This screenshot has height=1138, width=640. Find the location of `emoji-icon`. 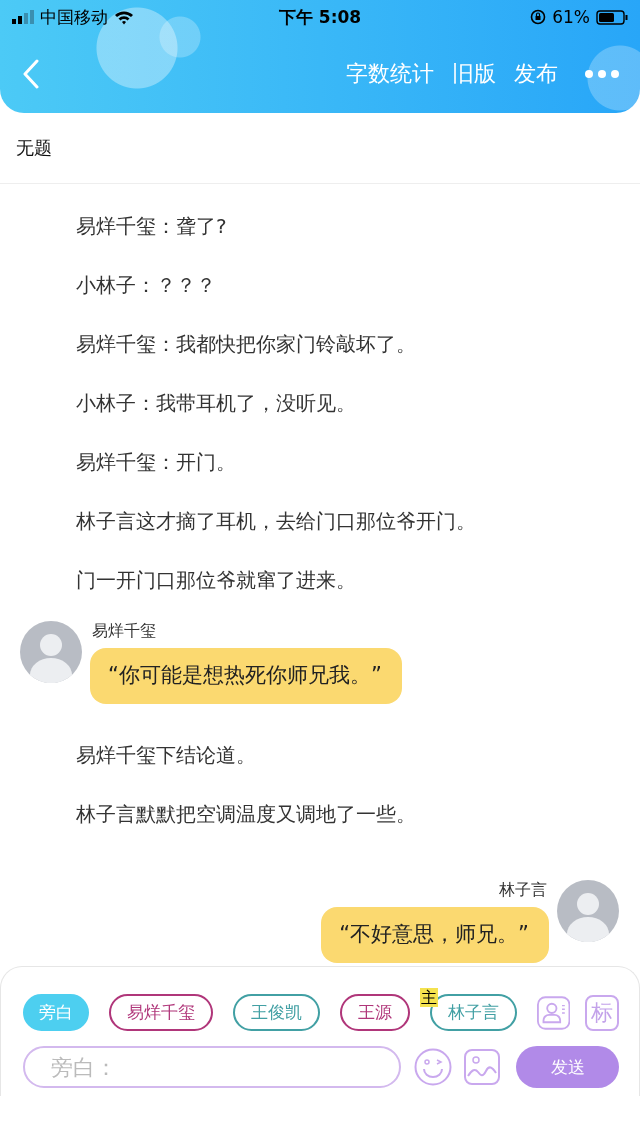

emoji-icon is located at coordinates (433, 1067).